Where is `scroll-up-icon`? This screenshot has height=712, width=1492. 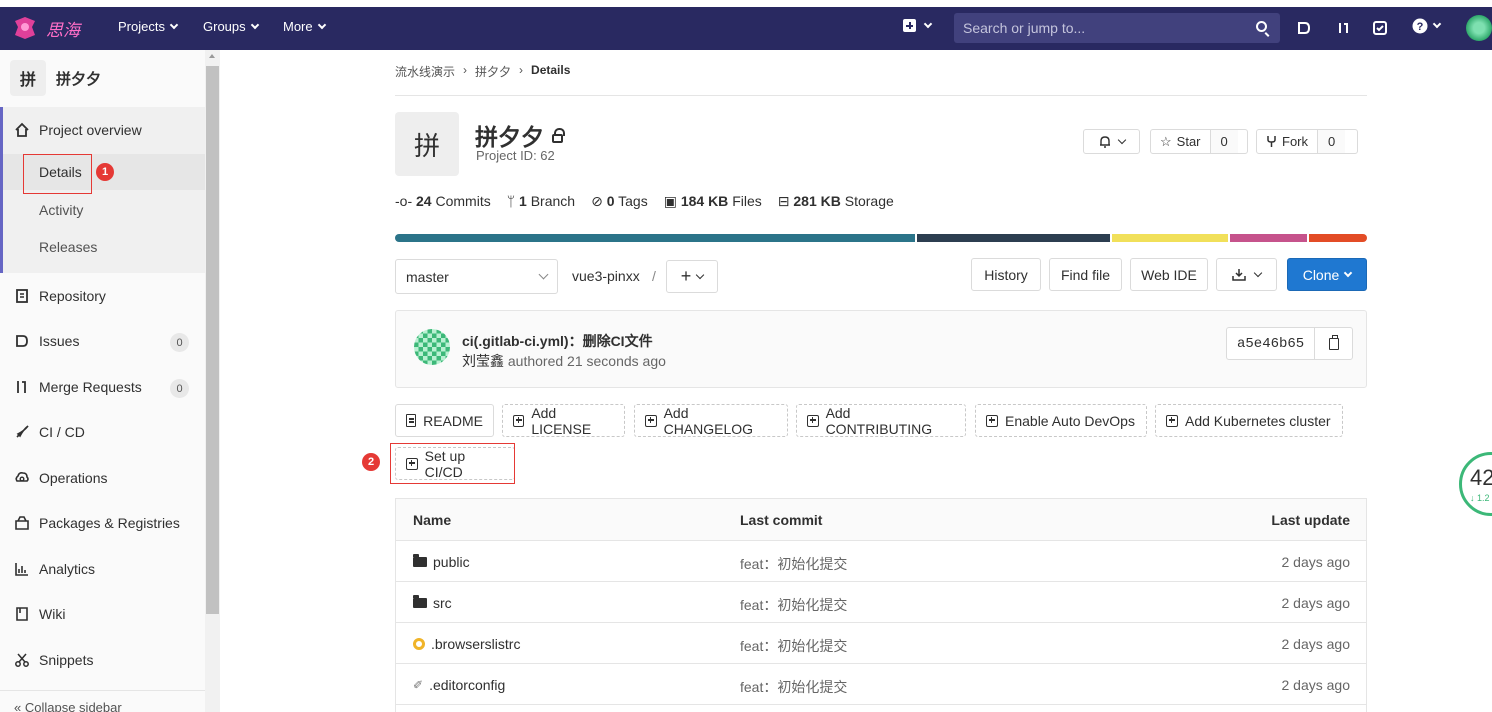
scroll-up-icon is located at coordinates (212, 56).